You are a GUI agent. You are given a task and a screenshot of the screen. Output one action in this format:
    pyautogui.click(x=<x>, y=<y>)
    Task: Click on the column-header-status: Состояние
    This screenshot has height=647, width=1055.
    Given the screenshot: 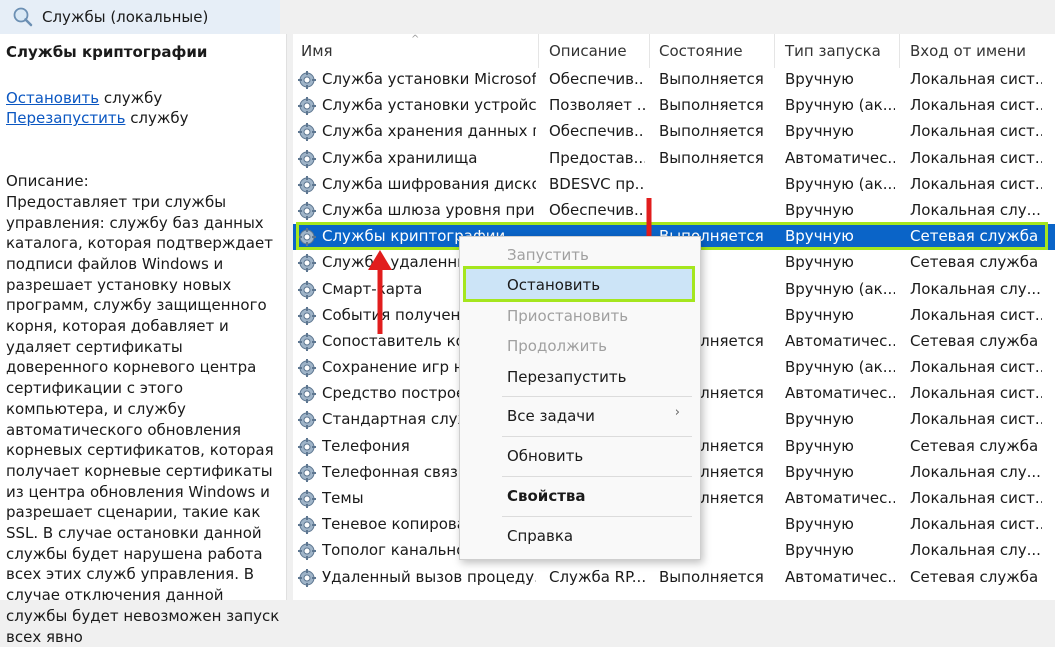 What is the action you would take?
    pyautogui.click(x=701, y=52)
    